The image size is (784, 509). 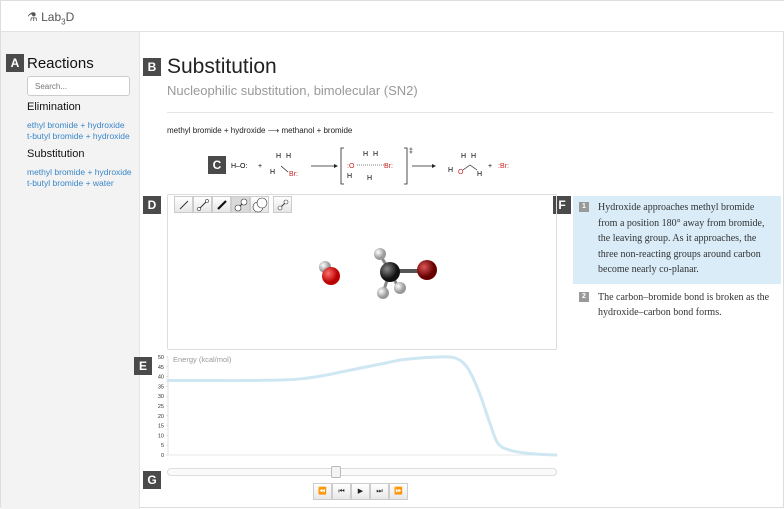 I want to click on label-b: B, so click(x=152, y=67).